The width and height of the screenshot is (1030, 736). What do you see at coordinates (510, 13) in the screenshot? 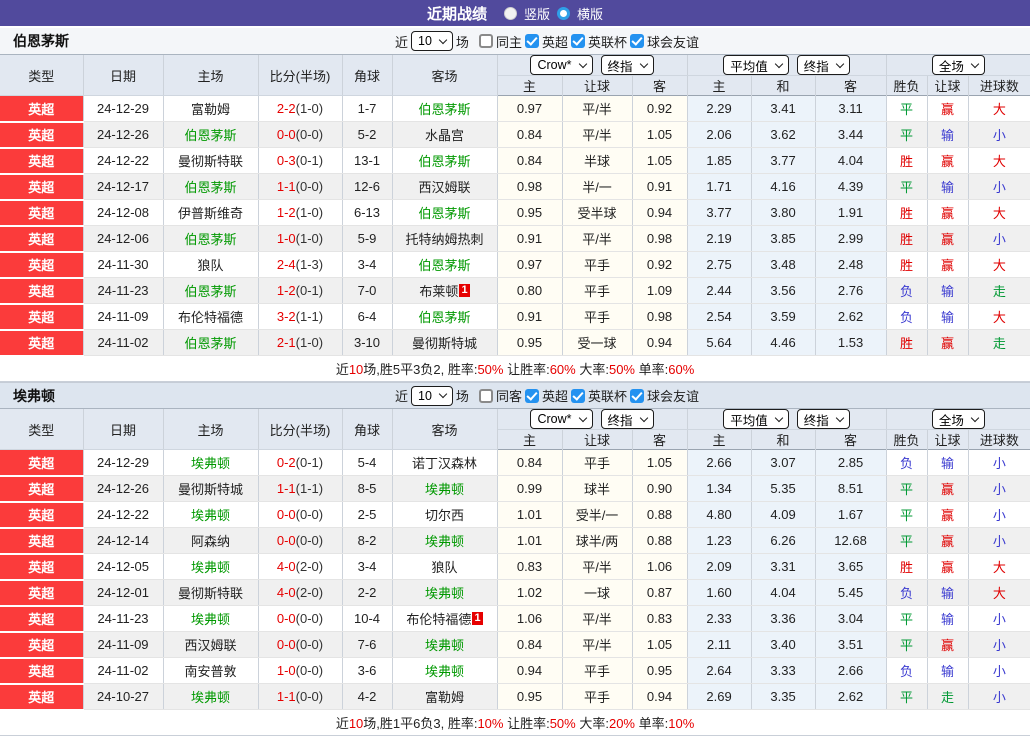
I see `vertical-layout-radio` at bounding box center [510, 13].